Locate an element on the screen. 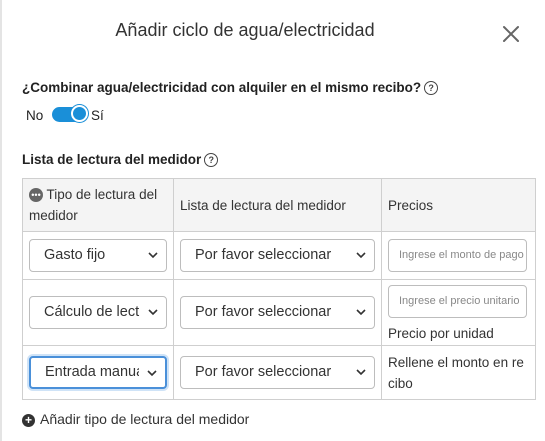 The width and height of the screenshot is (545, 441). toggle-knob is located at coordinates (79, 113).